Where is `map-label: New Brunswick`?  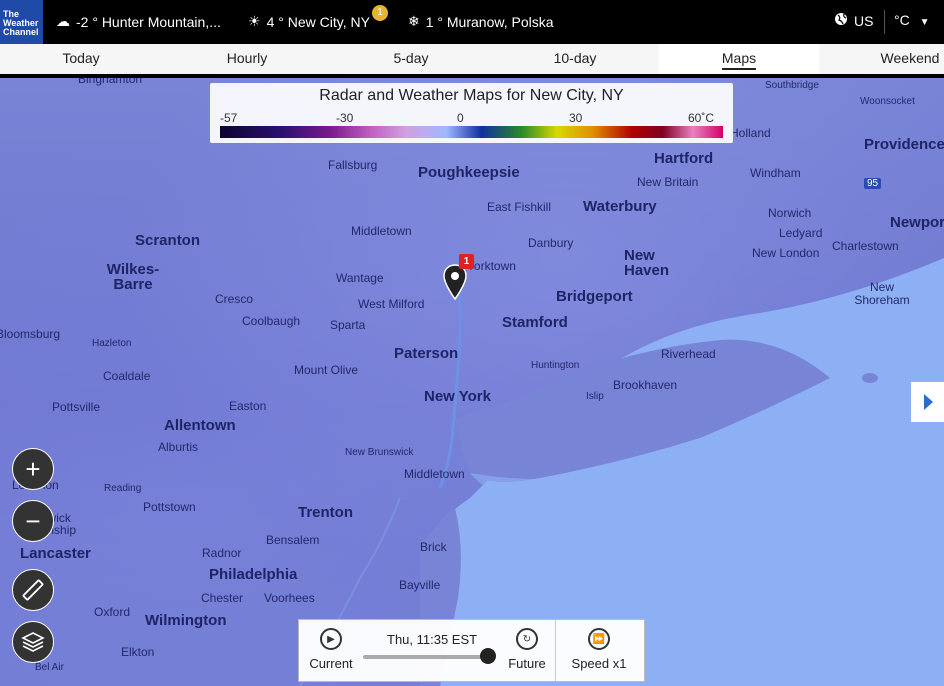 map-label: New Brunswick is located at coordinates (379, 452).